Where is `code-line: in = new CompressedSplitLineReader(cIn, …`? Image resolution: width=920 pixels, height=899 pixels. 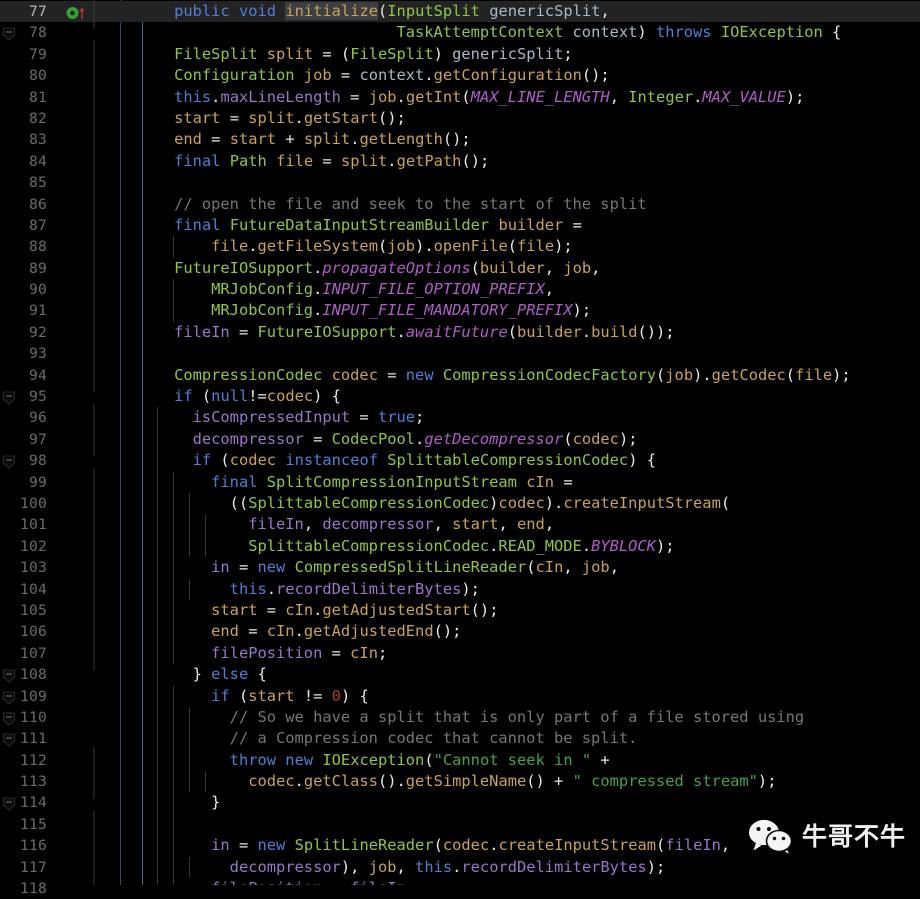
code-line: in = new CompressedSplitLineReader(cIn, … is located at coordinates (520, 568).